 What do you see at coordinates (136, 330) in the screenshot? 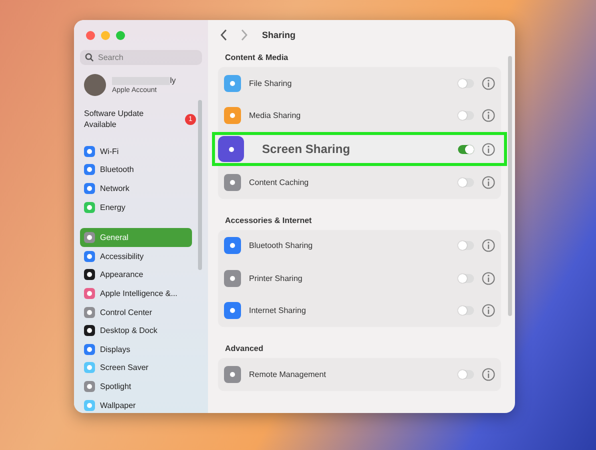
I see `sidebar-item: Desktop & Dock` at bounding box center [136, 330].